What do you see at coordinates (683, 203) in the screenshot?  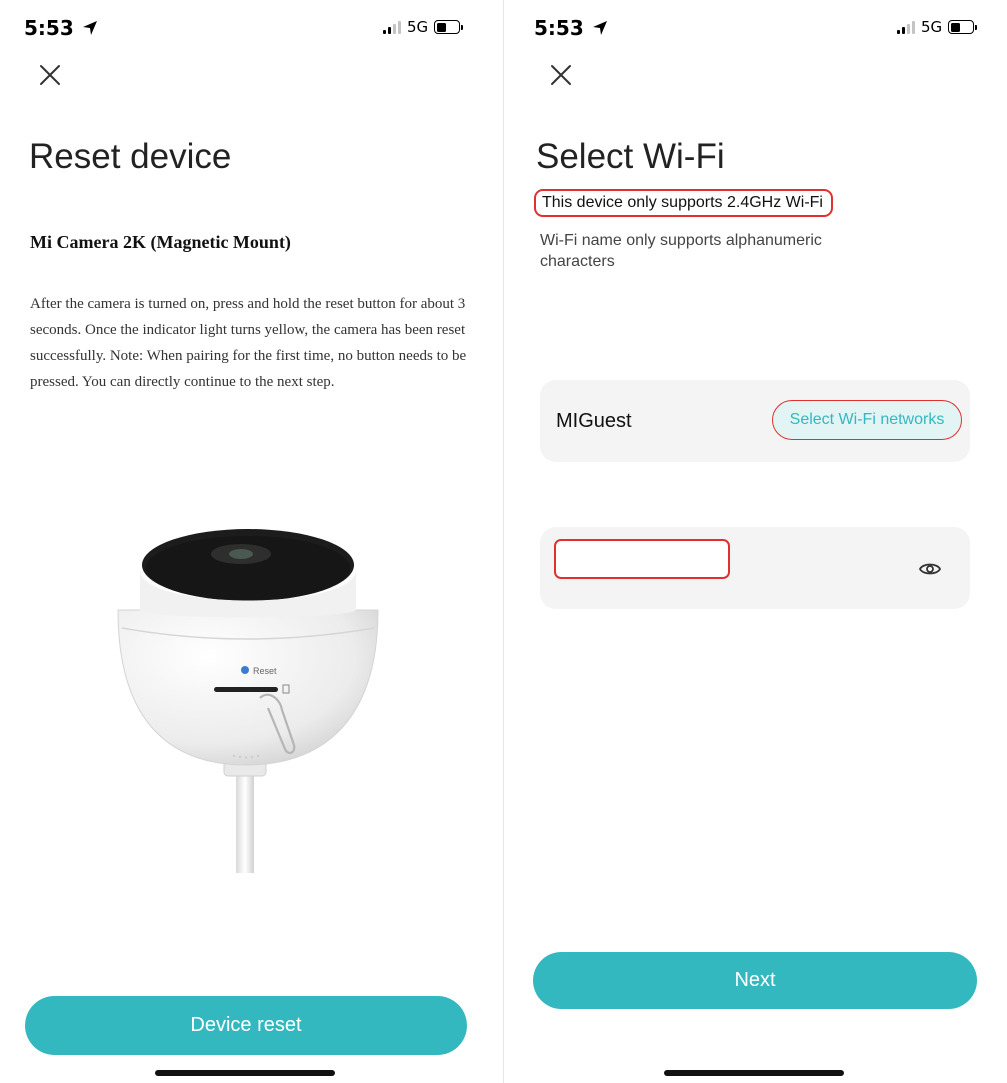 I see `wifi-band-notice: This device only supports 2.4GHz Wi-Fi` at bounding box center [683, 203].